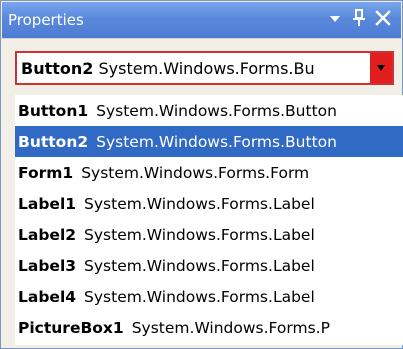  I want to click on list-item-type: System.Windows.Forms.P, so click(230, 327).